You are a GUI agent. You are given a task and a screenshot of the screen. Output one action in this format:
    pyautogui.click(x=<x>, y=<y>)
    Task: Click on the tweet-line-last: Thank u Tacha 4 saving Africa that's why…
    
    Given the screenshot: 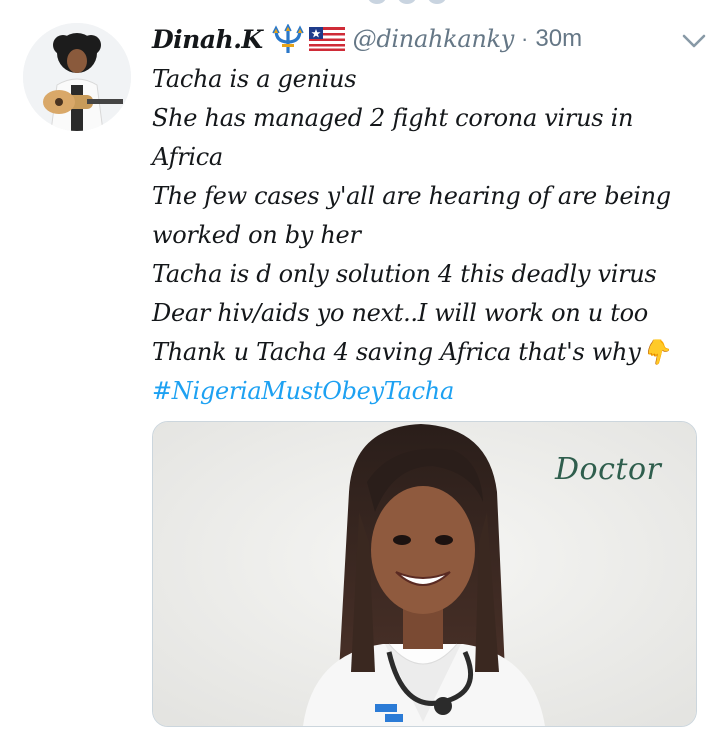 What is the action you would take?
    pyautogui.click(x=424, y=352)
    